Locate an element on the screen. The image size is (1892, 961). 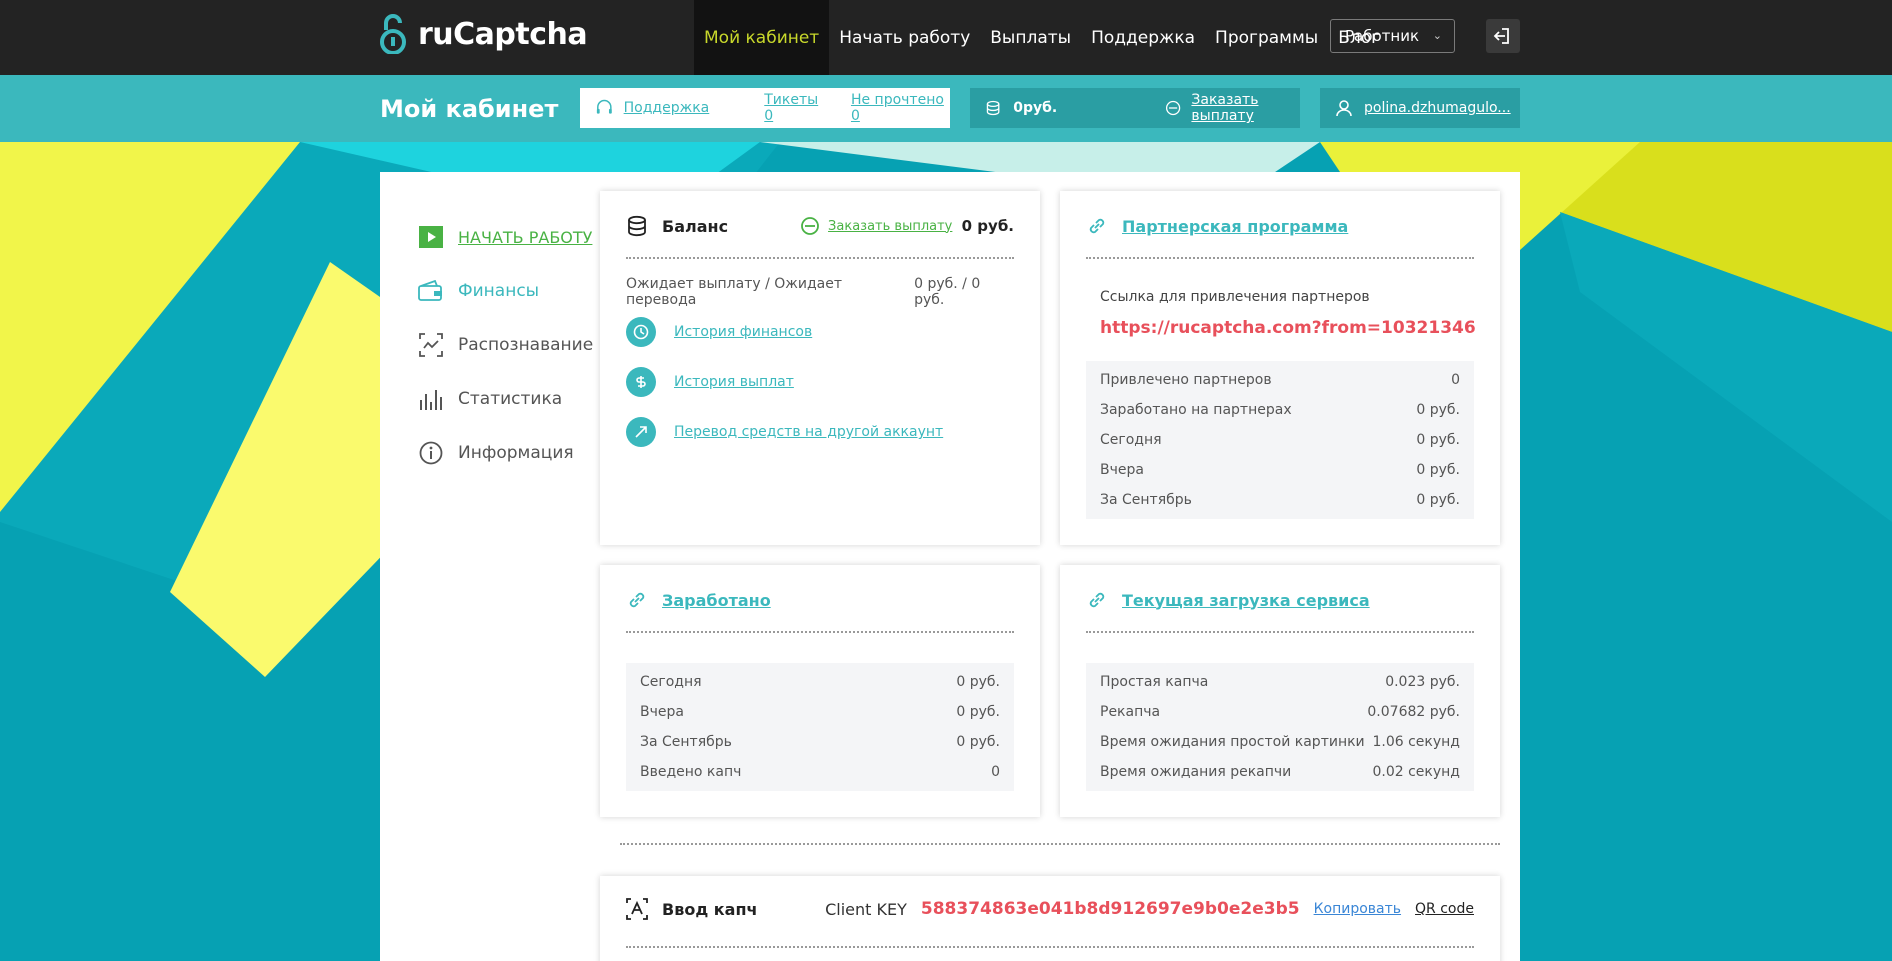
client-key-value: 588374863e041b8d912697e9b0e2e3b5 is located at coordinates (1110, 909).